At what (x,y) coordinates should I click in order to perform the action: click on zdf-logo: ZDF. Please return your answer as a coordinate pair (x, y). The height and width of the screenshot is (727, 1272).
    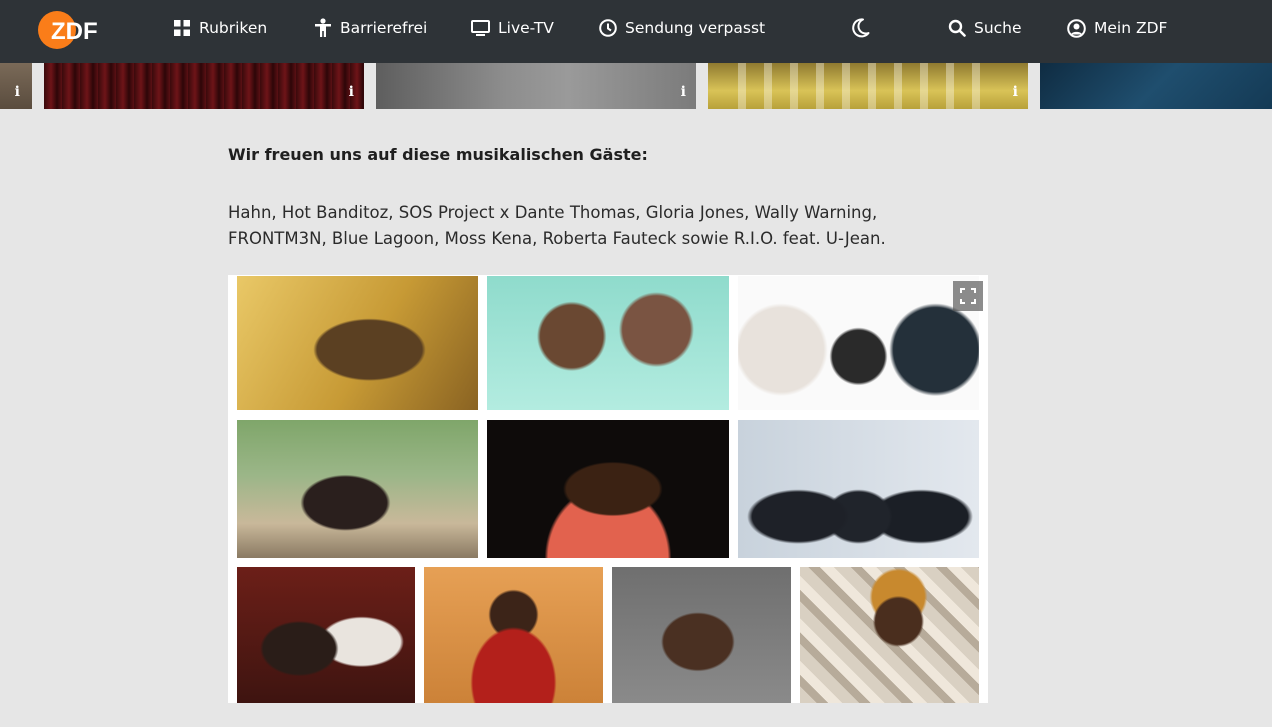
    Looking at the image, I should click on (73, 30).